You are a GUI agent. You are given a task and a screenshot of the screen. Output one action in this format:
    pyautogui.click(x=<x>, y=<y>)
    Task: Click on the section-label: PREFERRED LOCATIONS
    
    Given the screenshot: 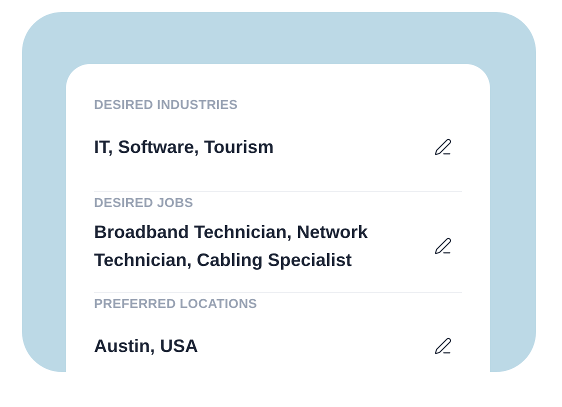 What is the action you would take?
    pyautogui.click(x=176, y=304)
    